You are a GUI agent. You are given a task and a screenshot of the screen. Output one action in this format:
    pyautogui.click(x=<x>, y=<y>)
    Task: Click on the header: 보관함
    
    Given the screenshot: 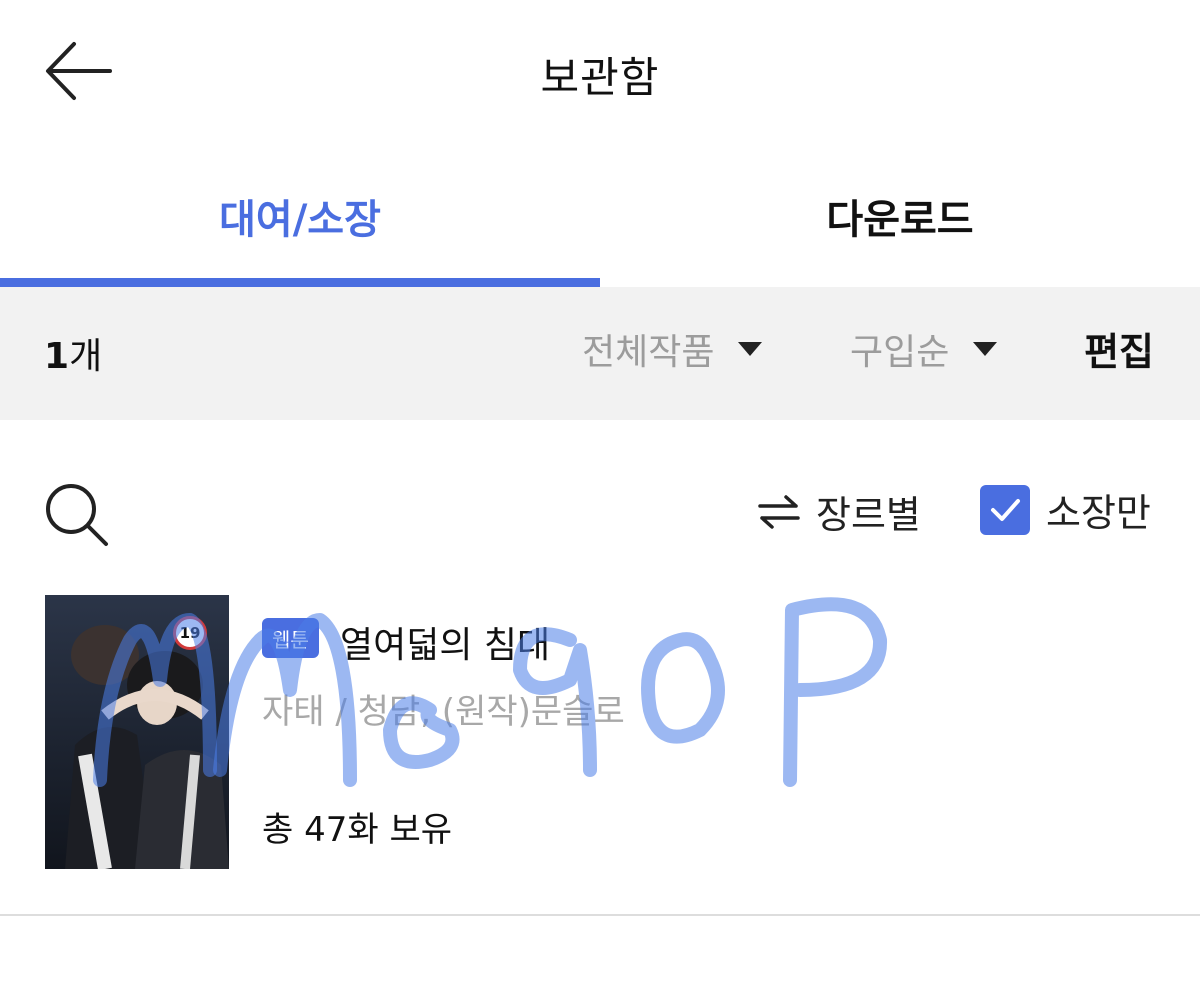 What is the action you would take?
    pyautogui.click(x=600, y=72)
    